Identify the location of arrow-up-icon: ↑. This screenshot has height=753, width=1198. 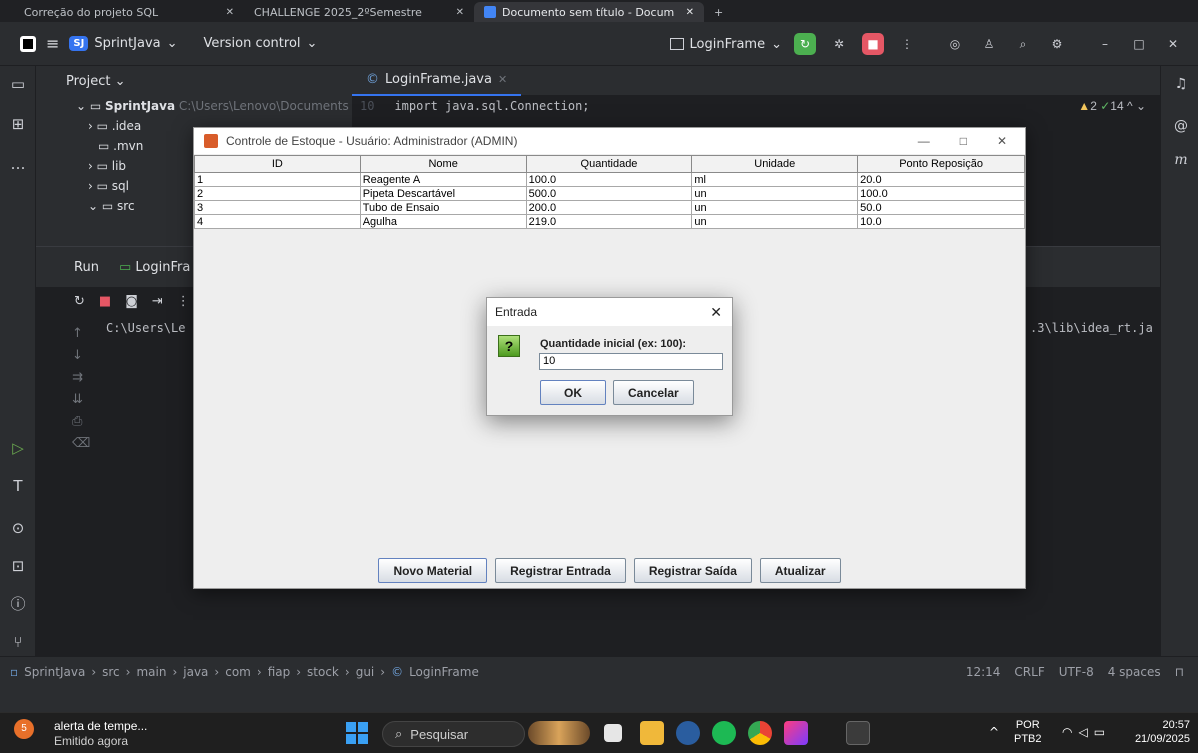
(81, 334).